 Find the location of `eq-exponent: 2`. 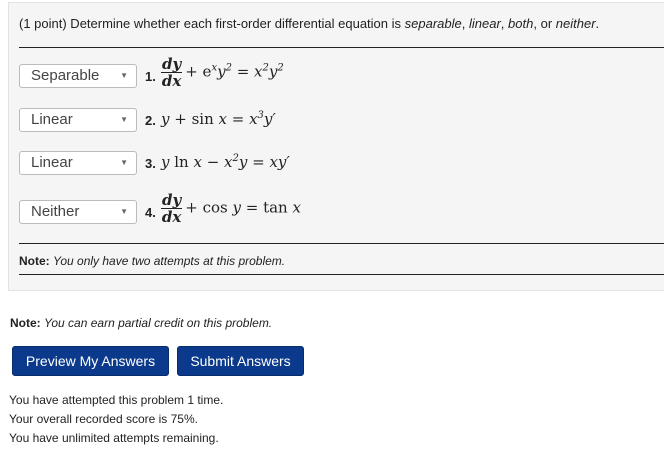

eq-exponent: 2 is located at coordinates (280, 68).